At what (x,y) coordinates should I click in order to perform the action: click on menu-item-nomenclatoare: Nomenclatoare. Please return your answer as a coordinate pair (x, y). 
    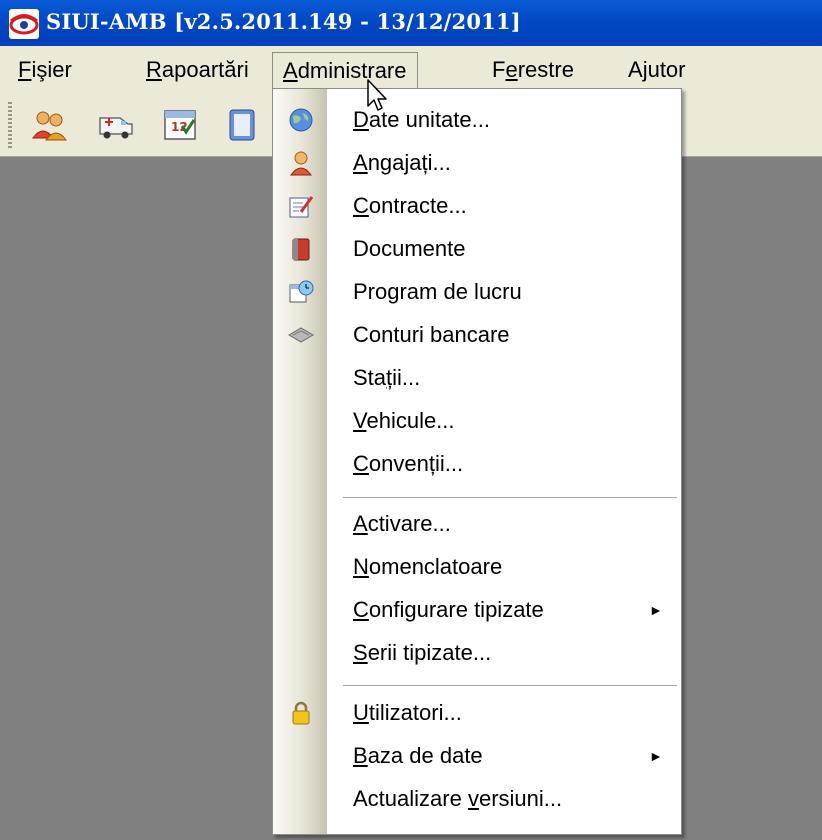
    Looking at the image, I should click on (477, 567).